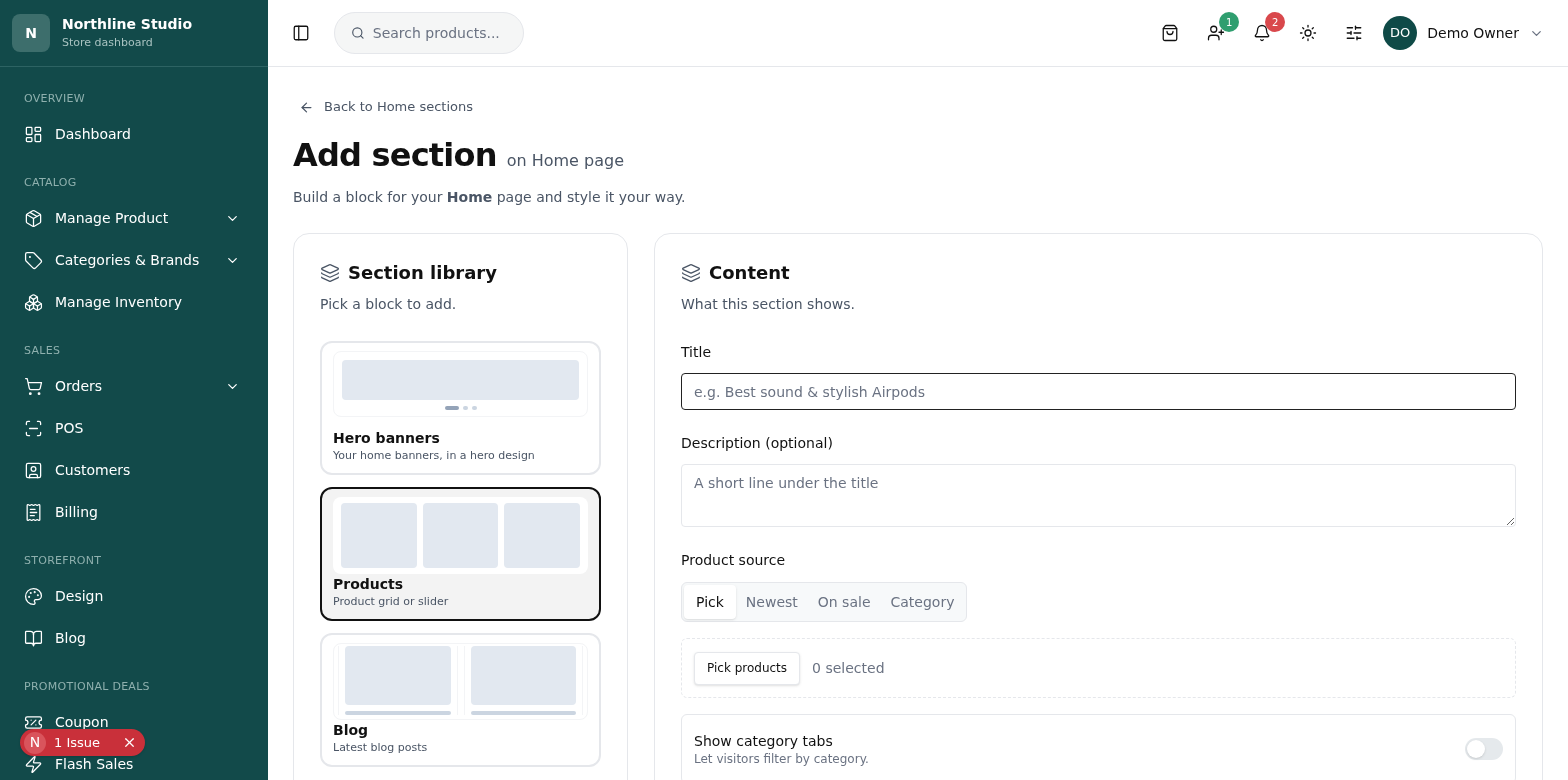 The width and height of the screenshot is (1568, 780). What do you see at coordinates (77, 742) in the screenshot?
I see `issue-label: 1 Issue` at bounding box center [77, 742].